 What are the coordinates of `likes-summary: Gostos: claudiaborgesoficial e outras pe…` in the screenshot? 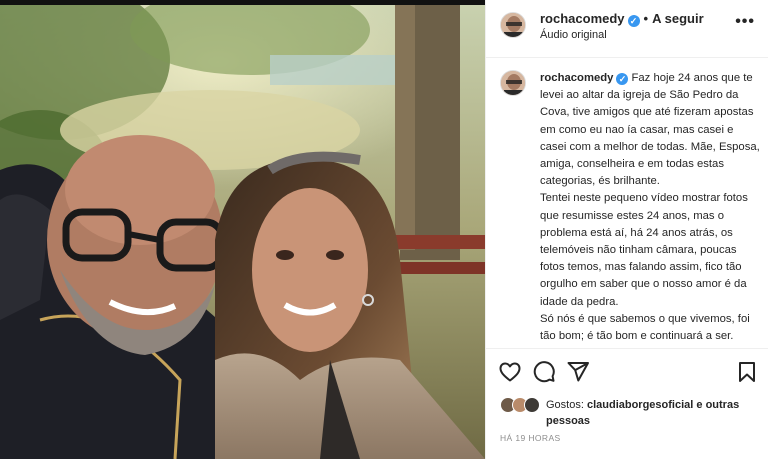 It's located at (630, 412).